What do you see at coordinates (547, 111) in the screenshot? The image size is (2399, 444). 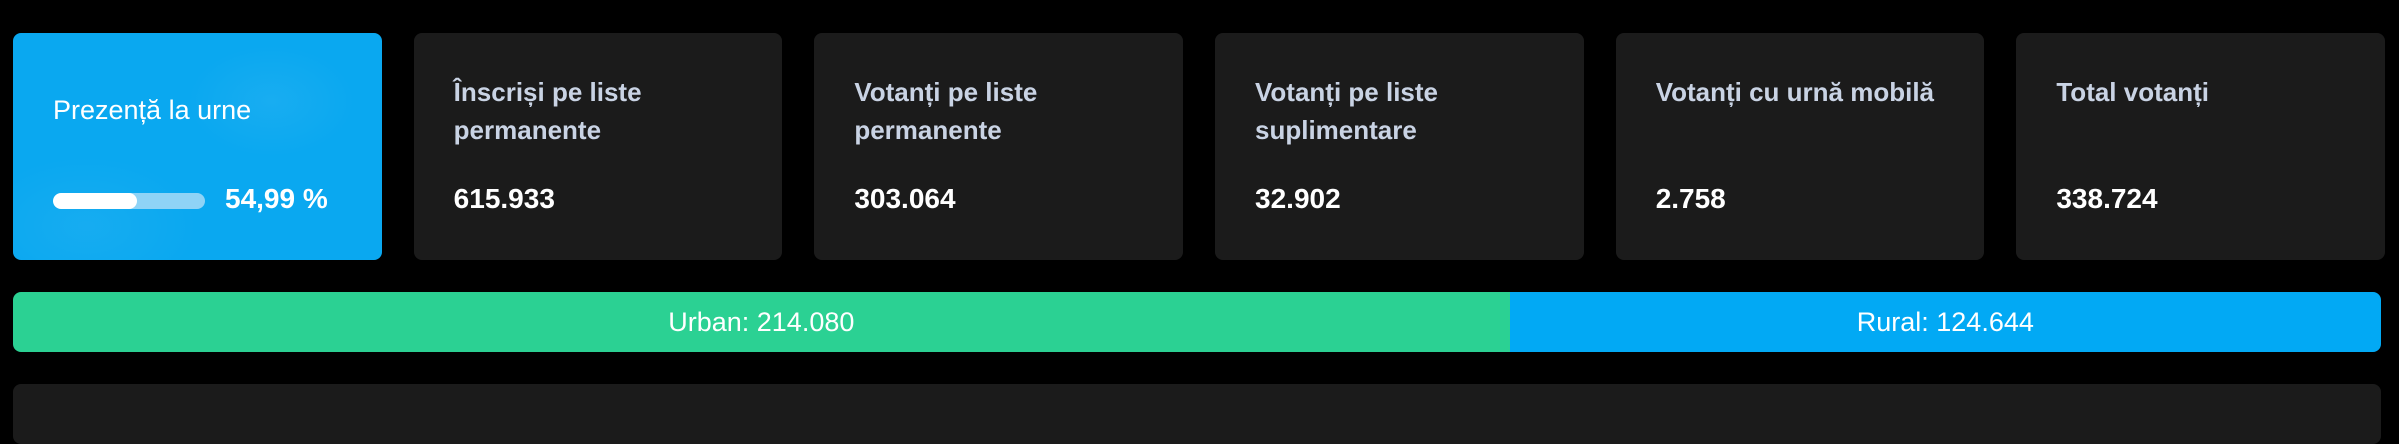 I see `card-label: Înscriși pe liste permanente` at bounding box center [547, 111].